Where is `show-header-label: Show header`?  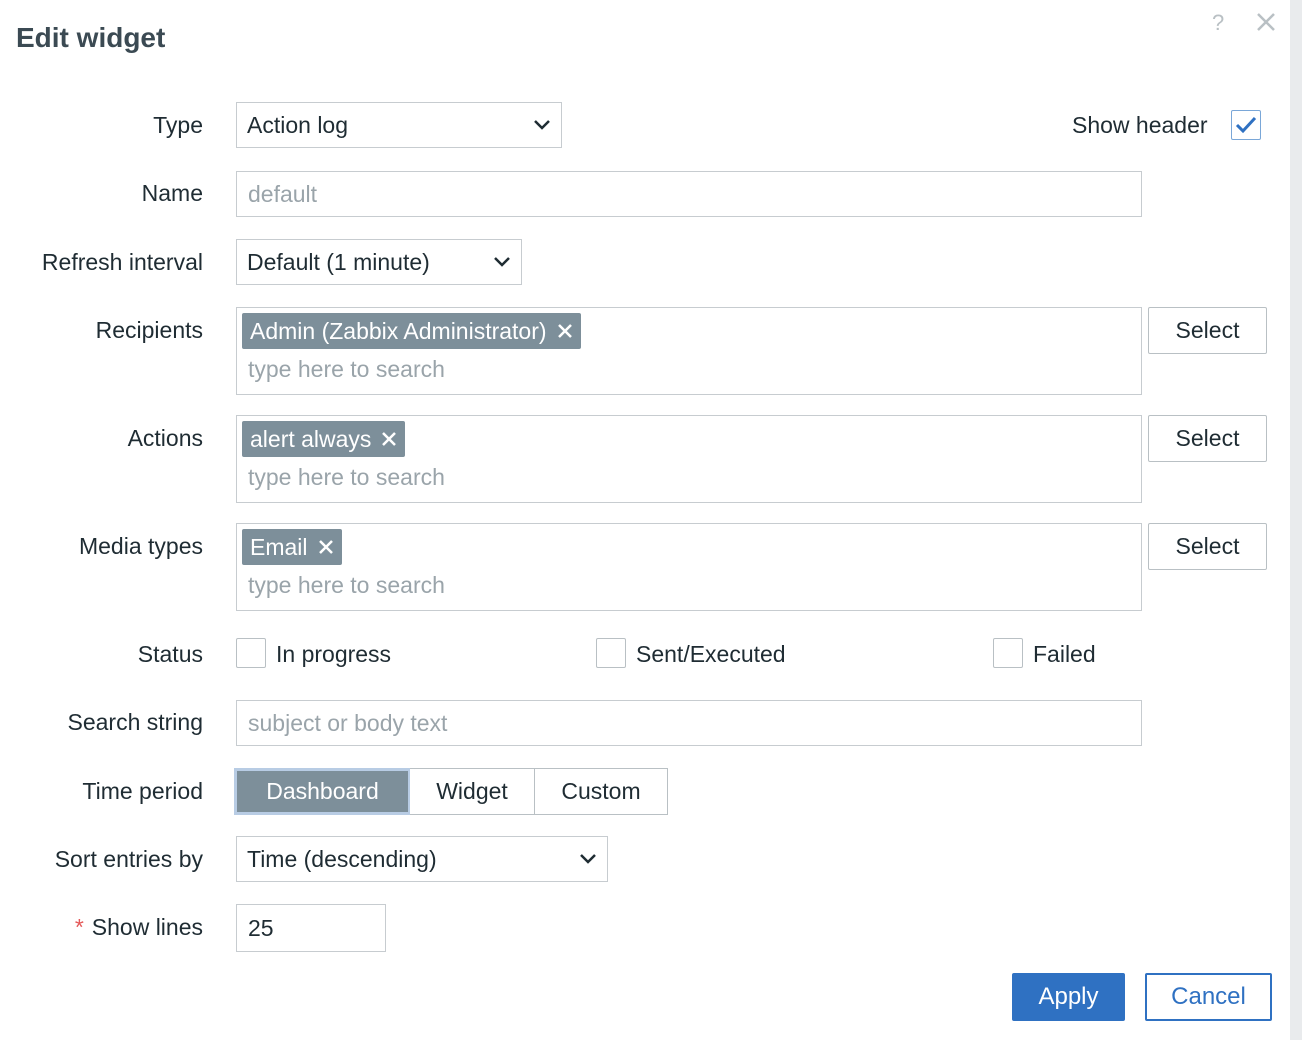 show-header-label: Show header is located at coordinates (1140, 125).